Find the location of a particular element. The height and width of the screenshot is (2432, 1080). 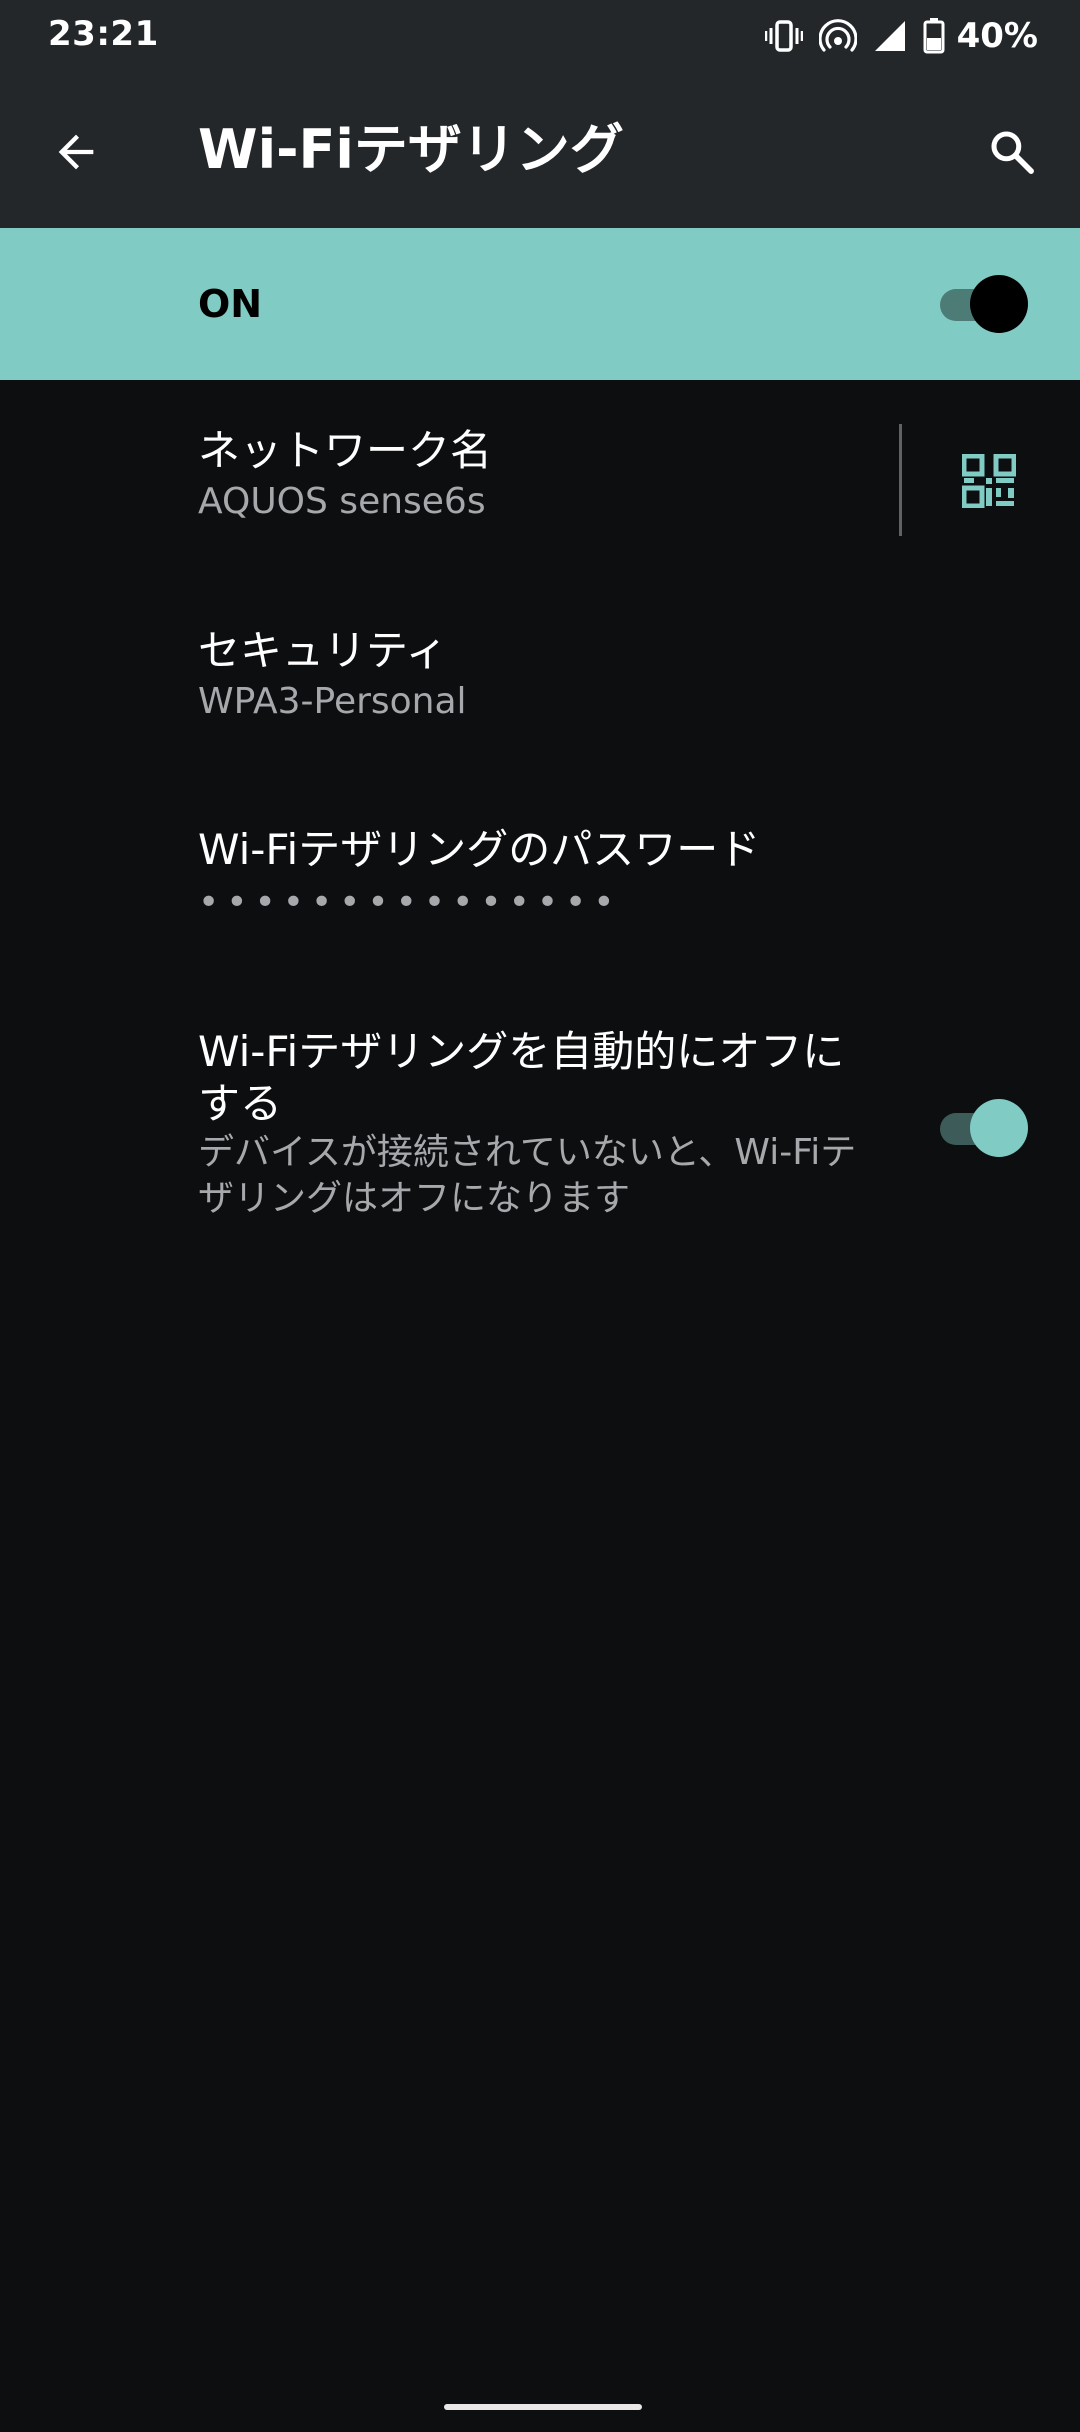

search-button is located at coordinates (1012, 152).